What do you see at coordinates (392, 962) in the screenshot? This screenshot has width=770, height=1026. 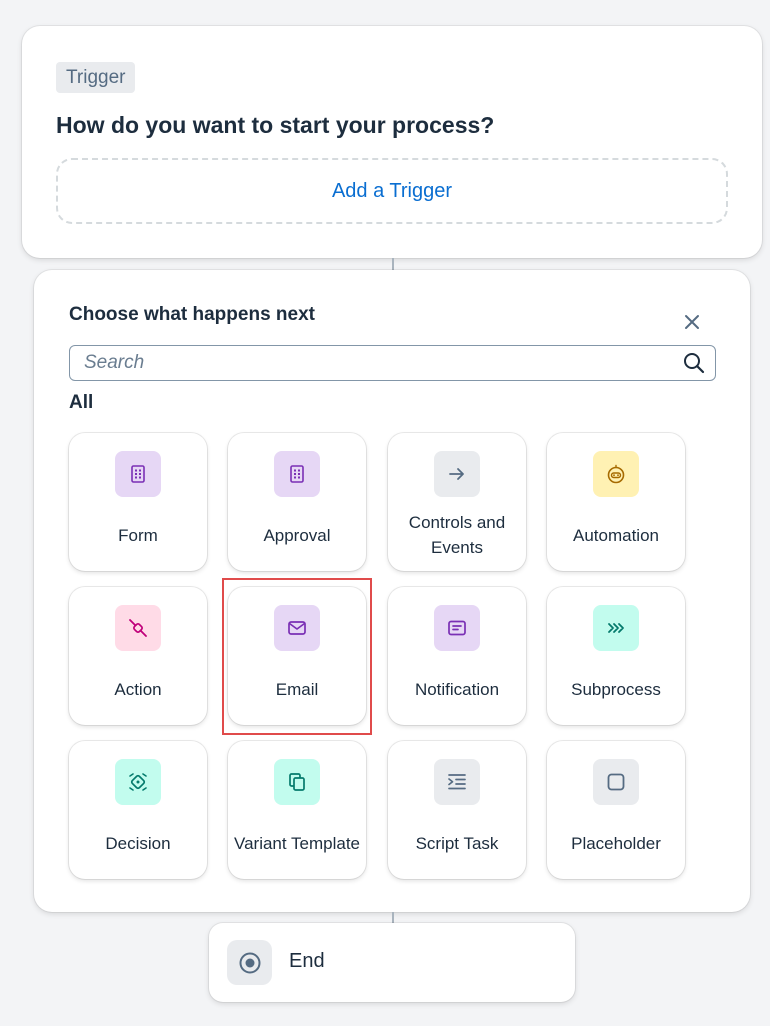 I see `end-node: End` at bounding box center [392, 962].